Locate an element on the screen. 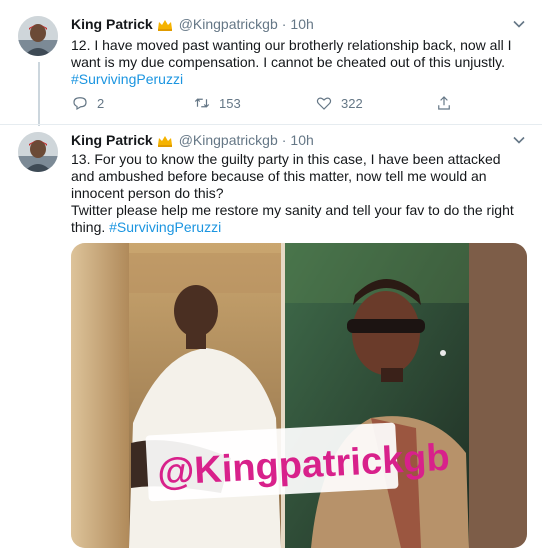 This screenshot has height=548, width=542. reply-button: 2 is located at coordinates (87, 103).